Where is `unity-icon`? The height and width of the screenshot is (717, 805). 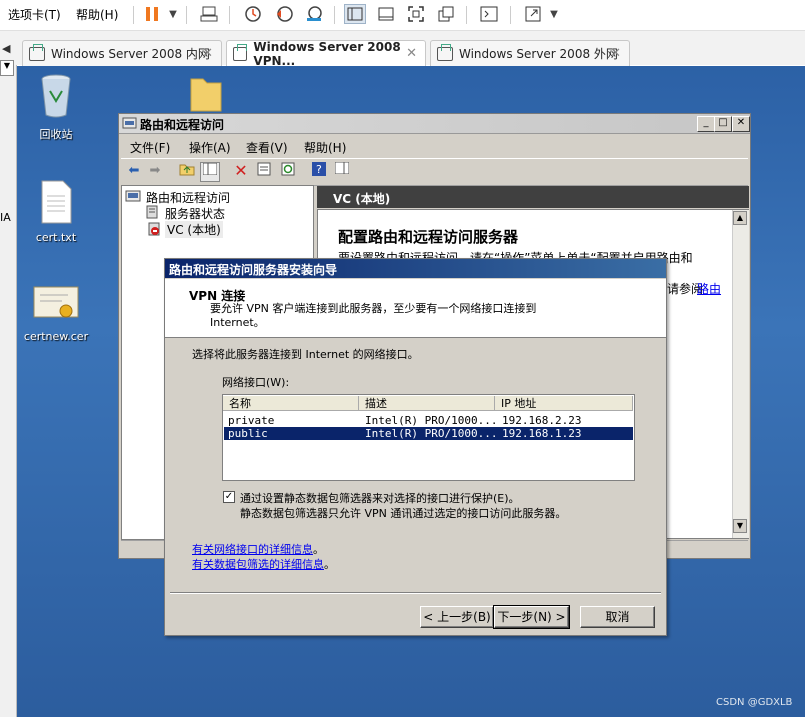 unity-icon is located at coordinates (446, 14).